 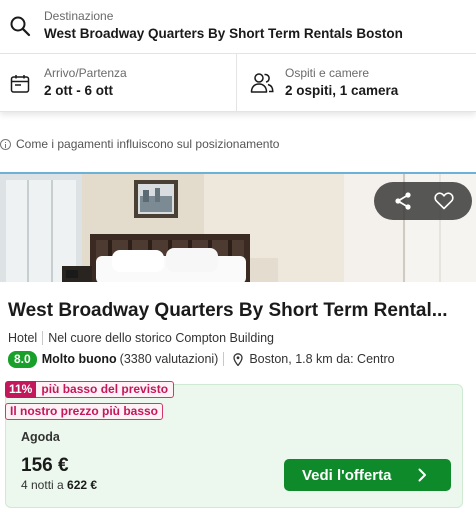 What do you see at coordinates (20, 26) in the screenshot?
I see `search-icon` at bounding box center [20, 26].